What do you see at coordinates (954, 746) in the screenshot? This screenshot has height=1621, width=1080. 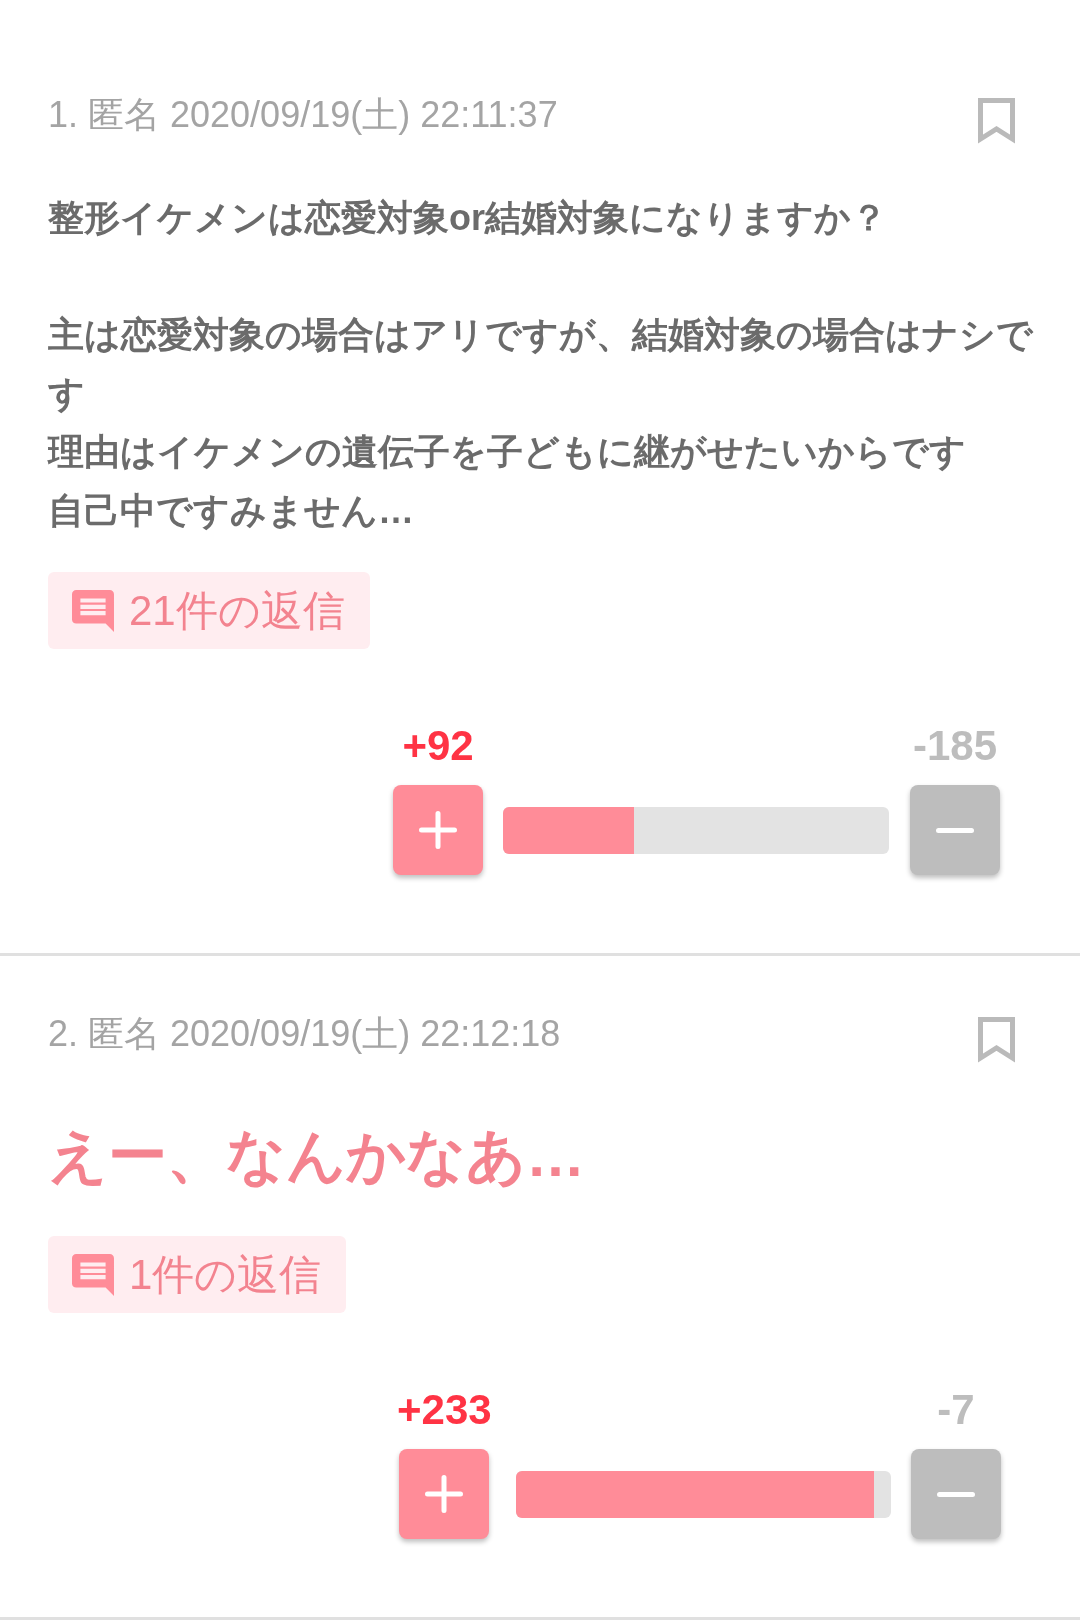 I see `minus-count: -185` at bounding box center [954, 746].